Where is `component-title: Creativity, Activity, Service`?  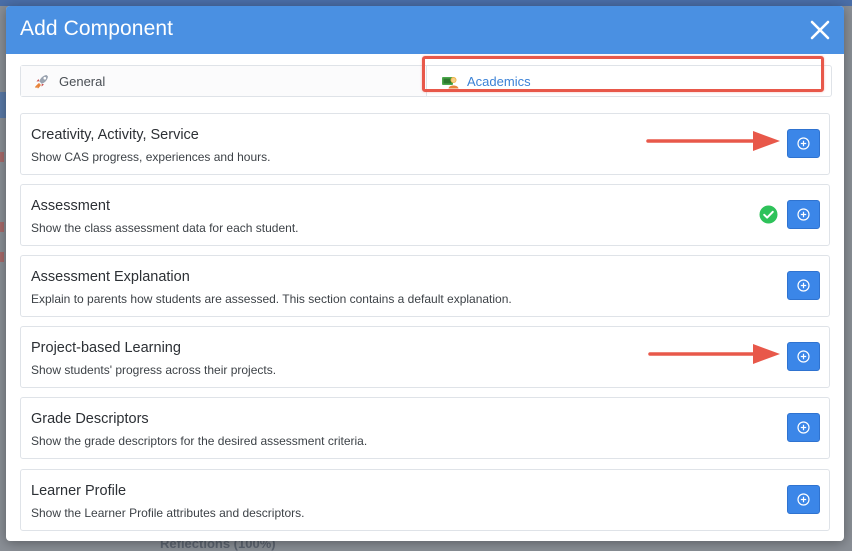 component-title: Creativity, Activity, Service is located at coordinates (115, 135).